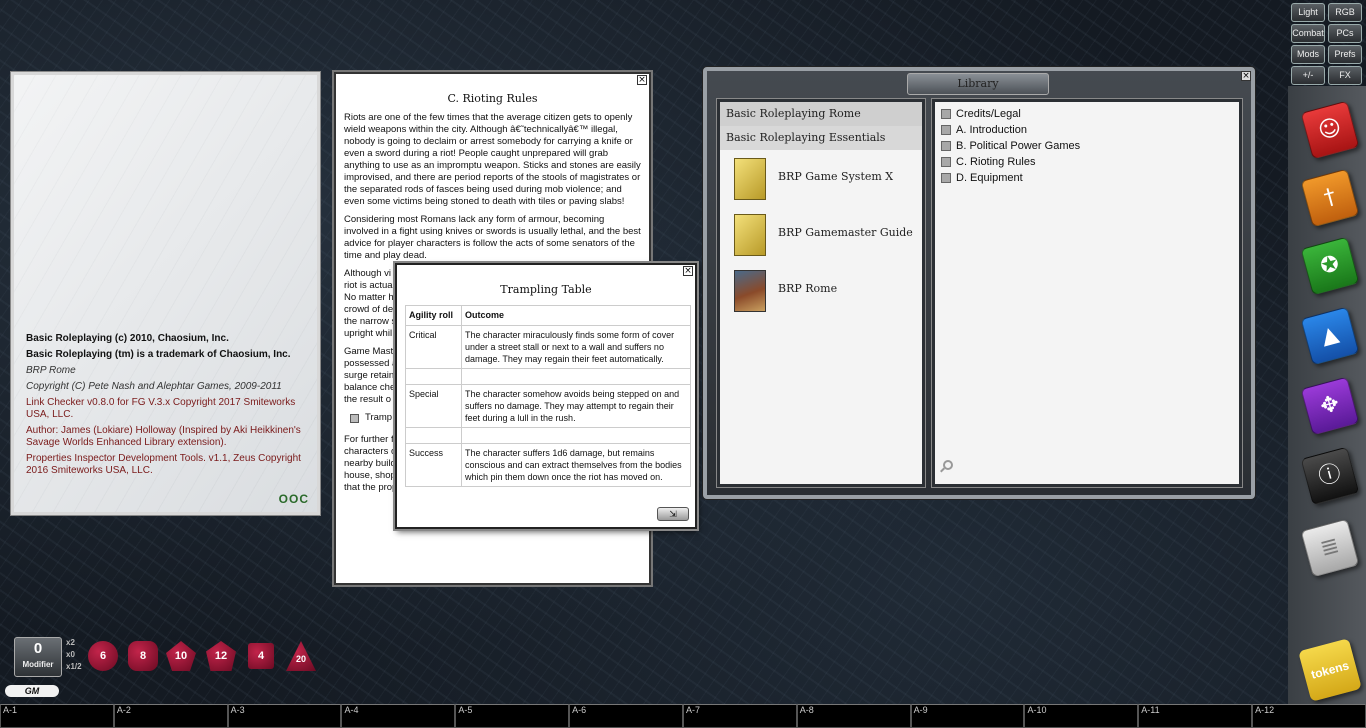  I want to click on fx-button: FX, so click(1345, 75).